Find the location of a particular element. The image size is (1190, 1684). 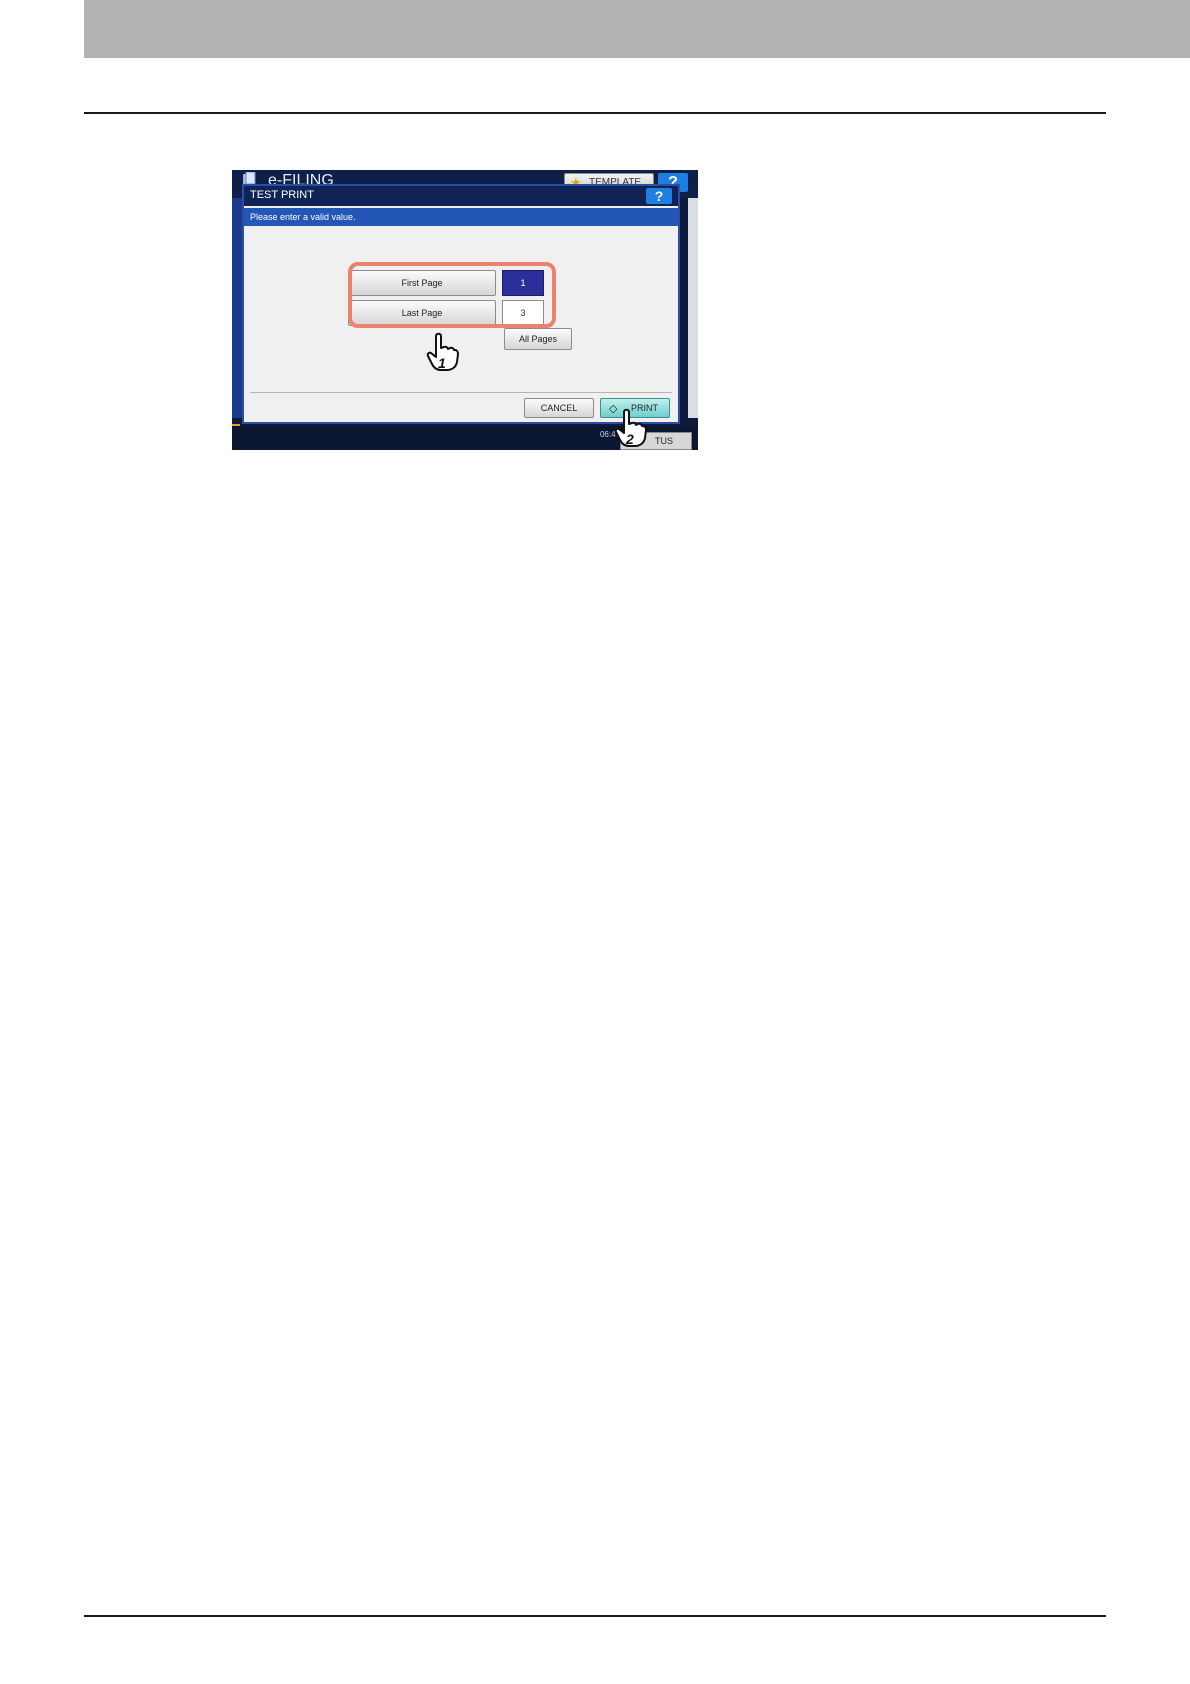

dialog-title: TEST PRINT is located at coordinates (282, 195).